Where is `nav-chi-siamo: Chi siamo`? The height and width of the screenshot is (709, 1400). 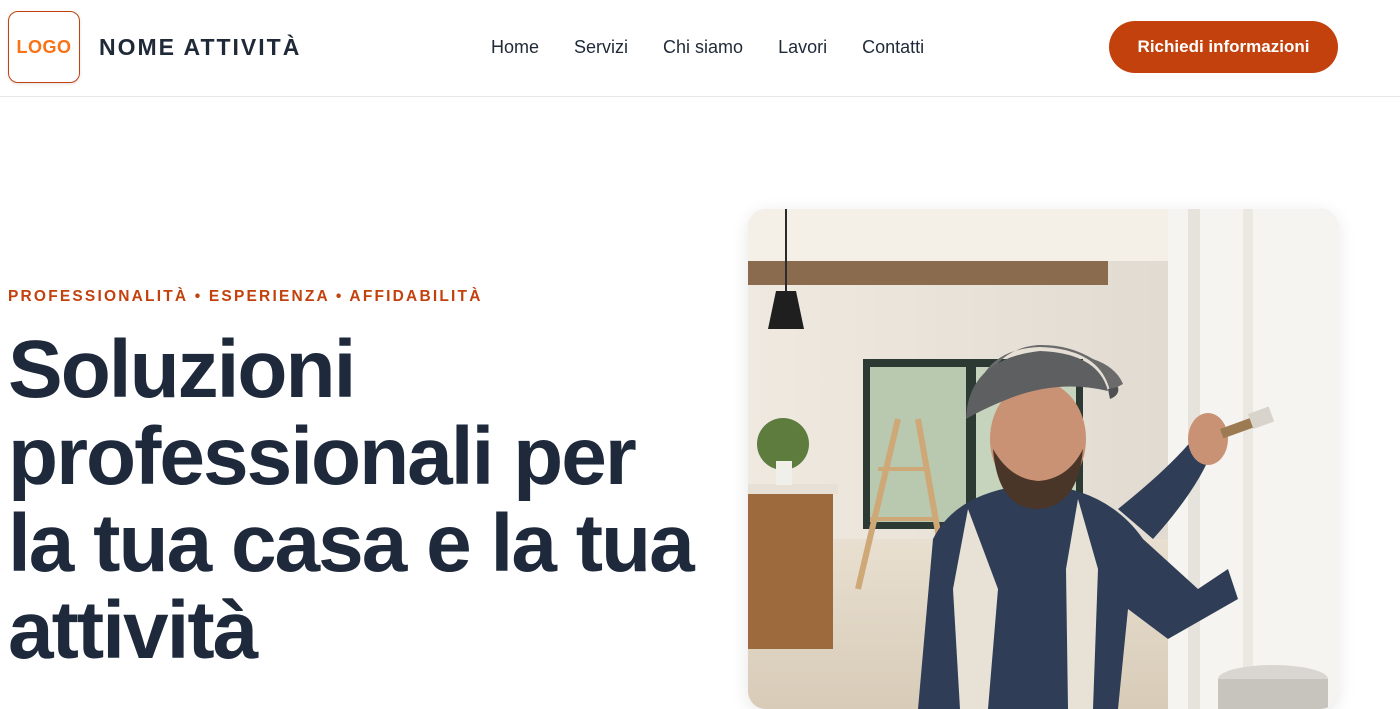
nav-chi-siamo: Chi siamo is located at coordinates (703, 47).